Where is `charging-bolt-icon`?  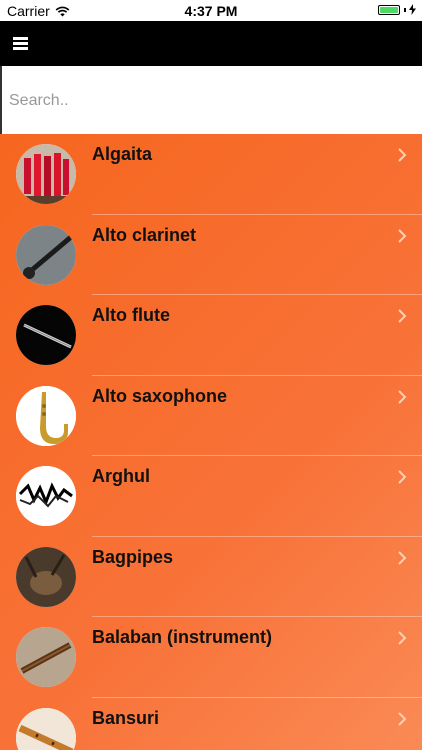 charging-bolt-icon is located at coordinates (412, 9).